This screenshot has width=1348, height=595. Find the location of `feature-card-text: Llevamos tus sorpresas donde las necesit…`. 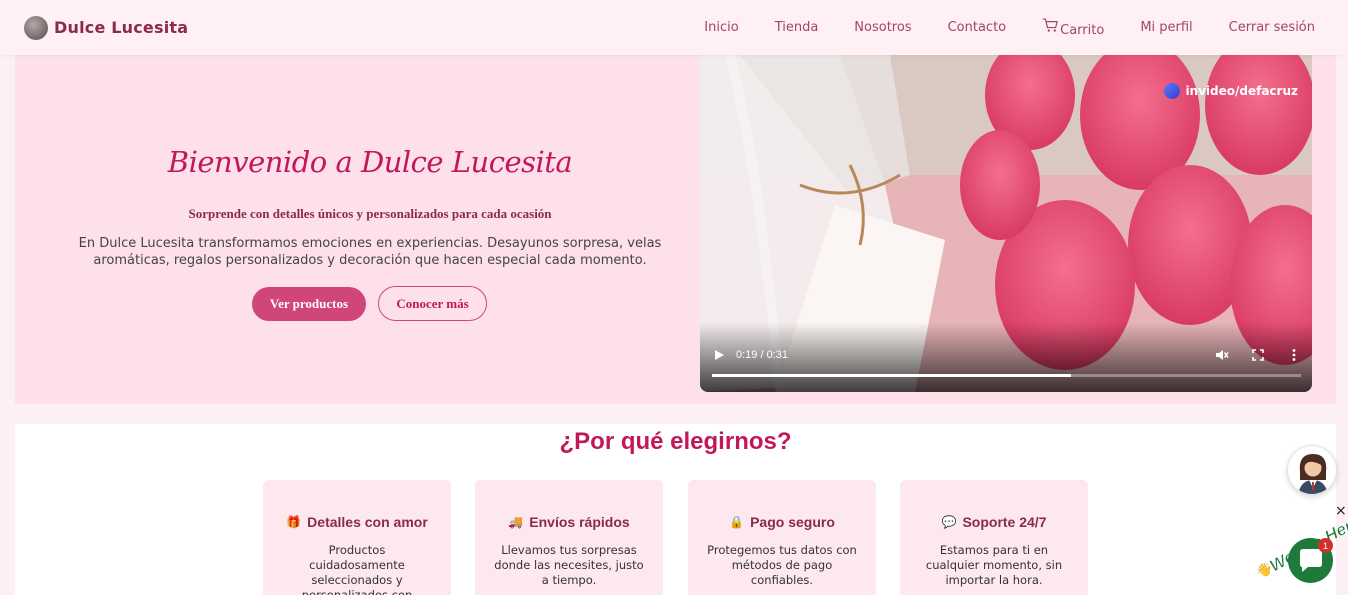

feature-card-text: Llevamos tus sorpresas donde las necesit… is located at coordinates (569, 565).